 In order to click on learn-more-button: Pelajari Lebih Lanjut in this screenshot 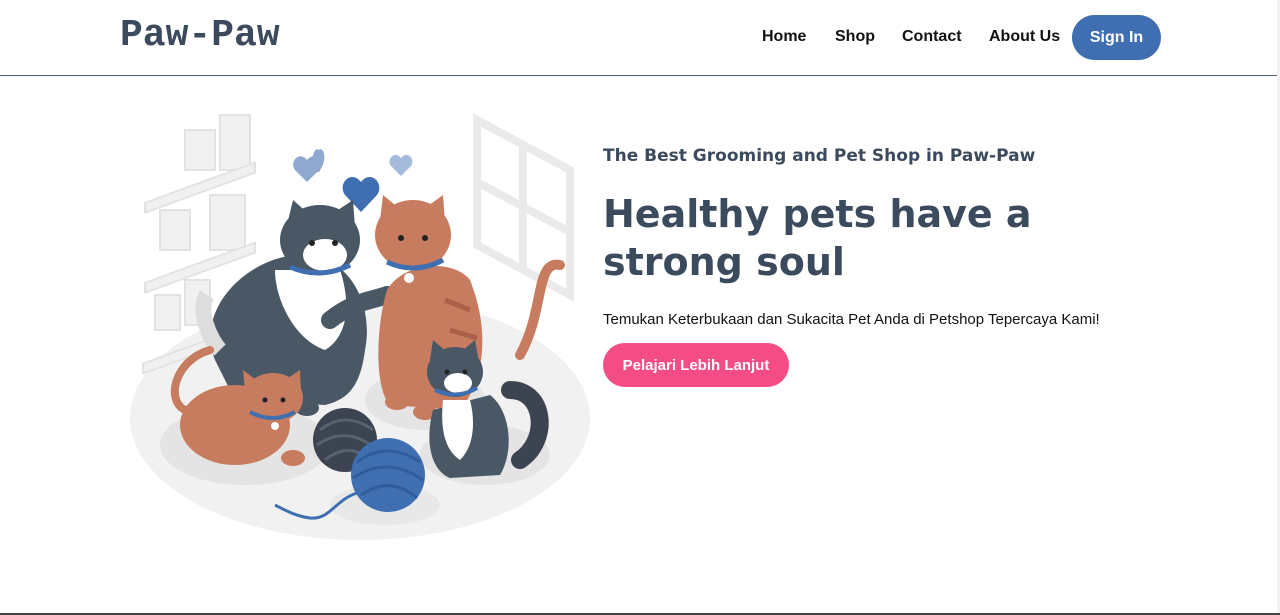, I will do `click(696, 365)`.